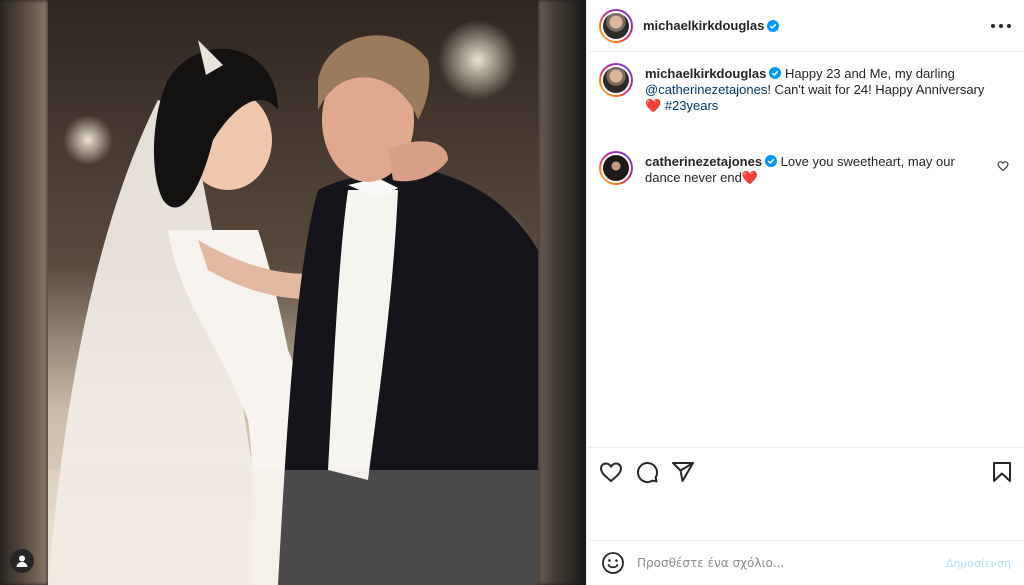 The width and height of the screenshot is (1024, 585). Describe the element at coordinates (703, 25) in the screenshot. I see `author-username: michaelkirkdouglas` at that location.